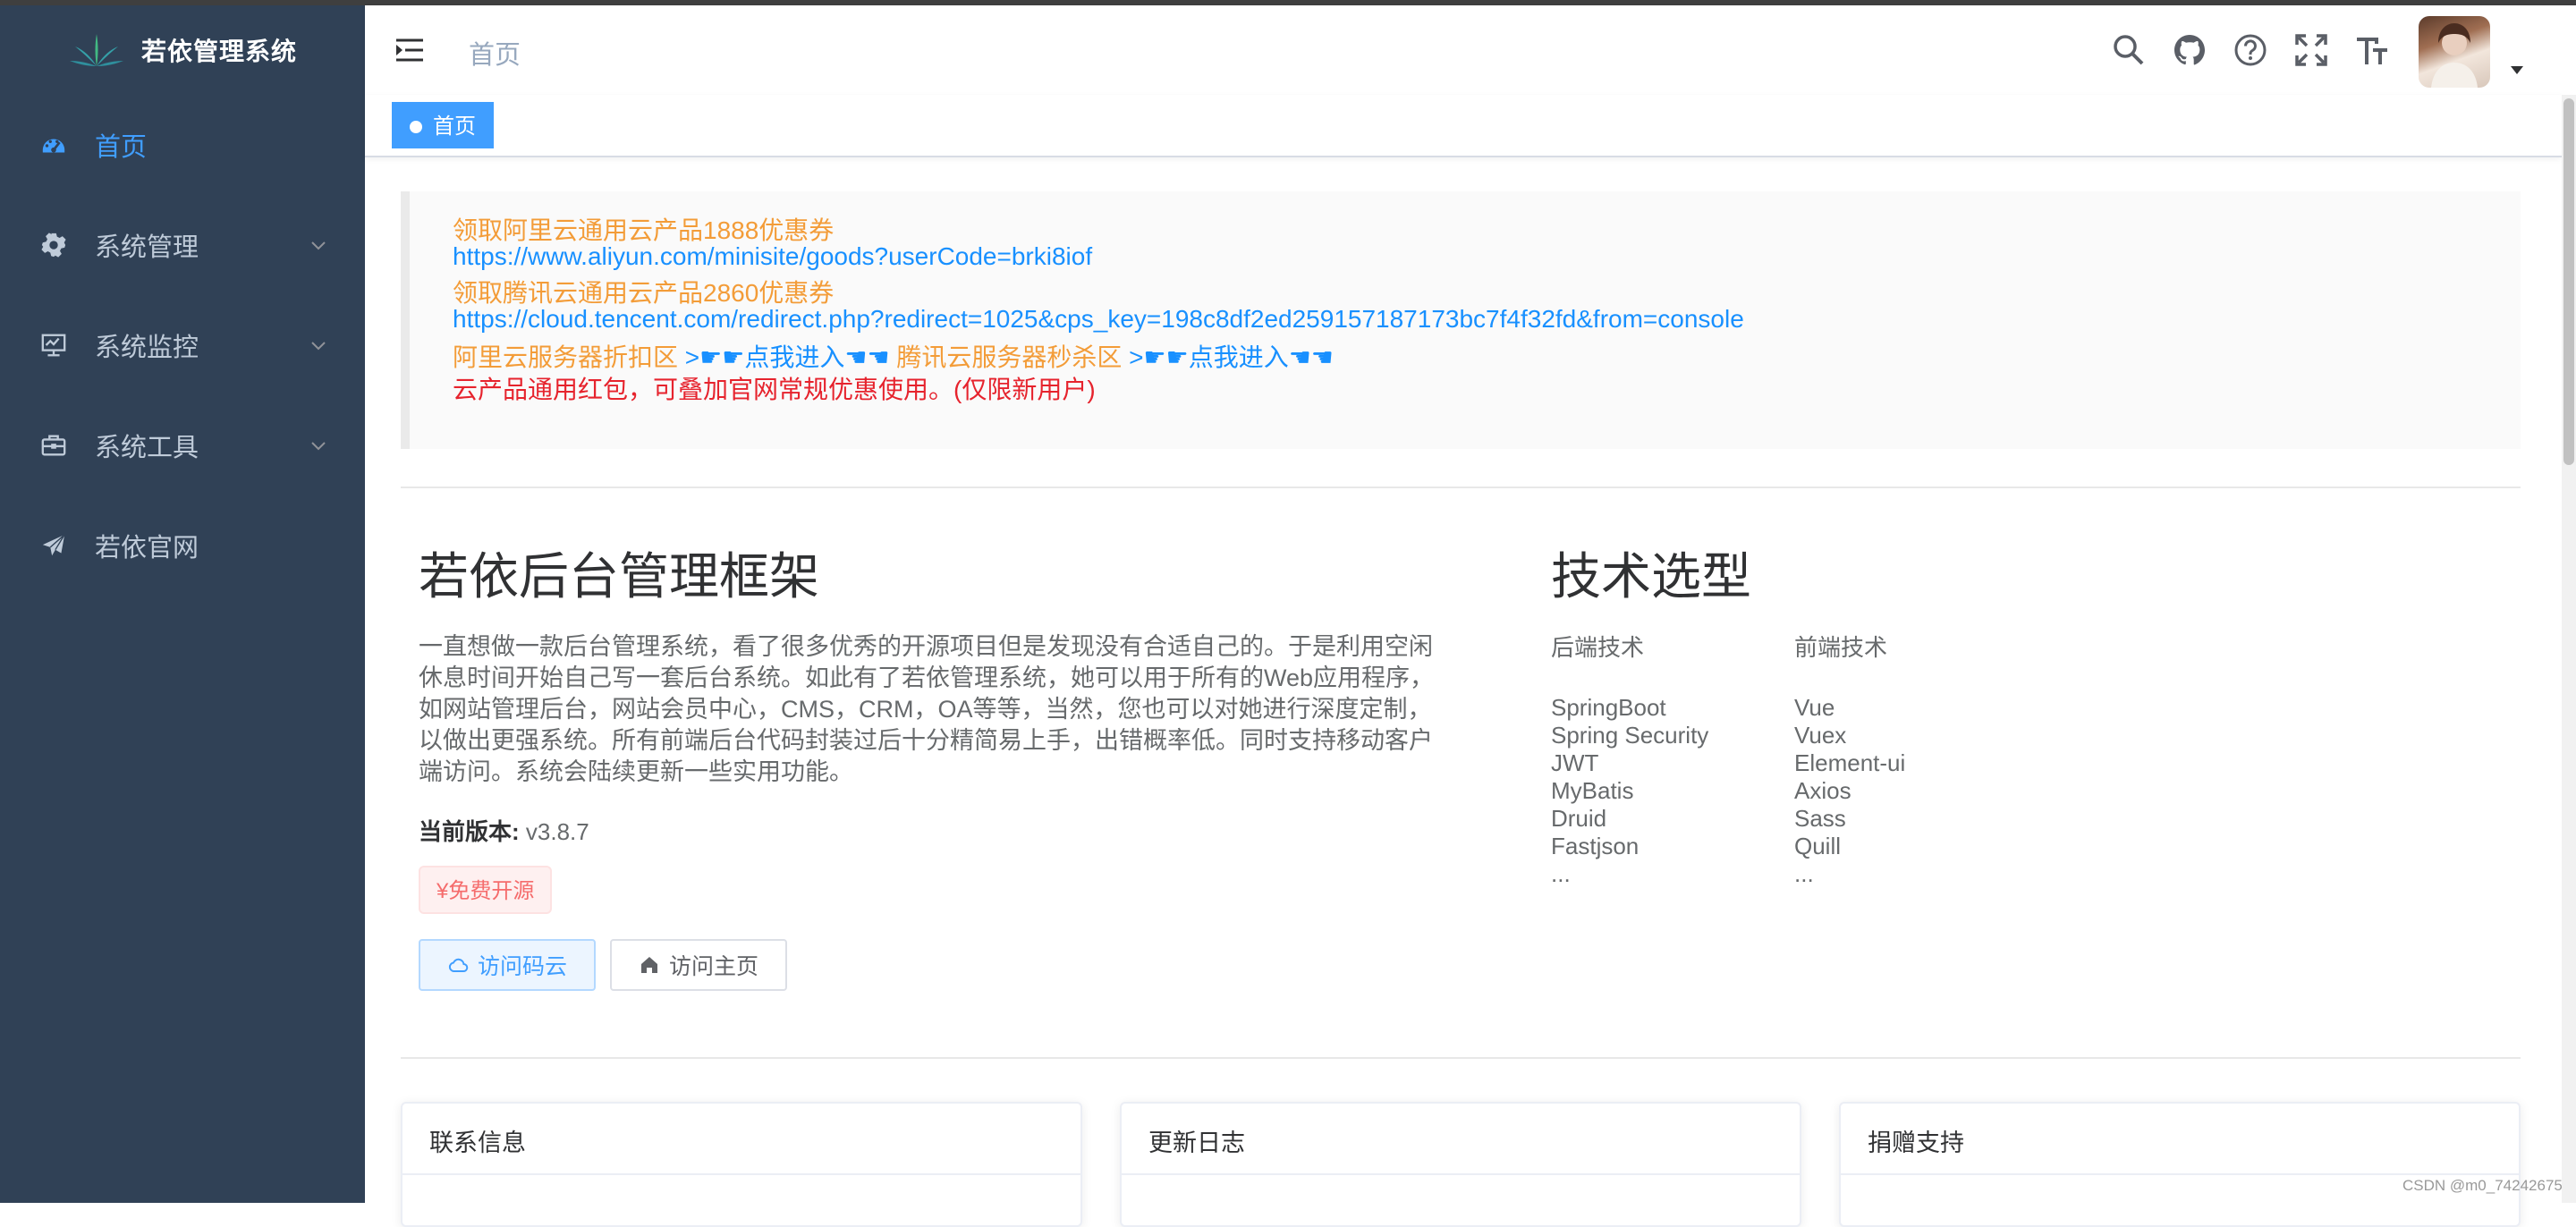 The image size is (2576, 1227). Describe the element at coordinates (53, 245) in the screenshot. I see `gear-icon` at that location.